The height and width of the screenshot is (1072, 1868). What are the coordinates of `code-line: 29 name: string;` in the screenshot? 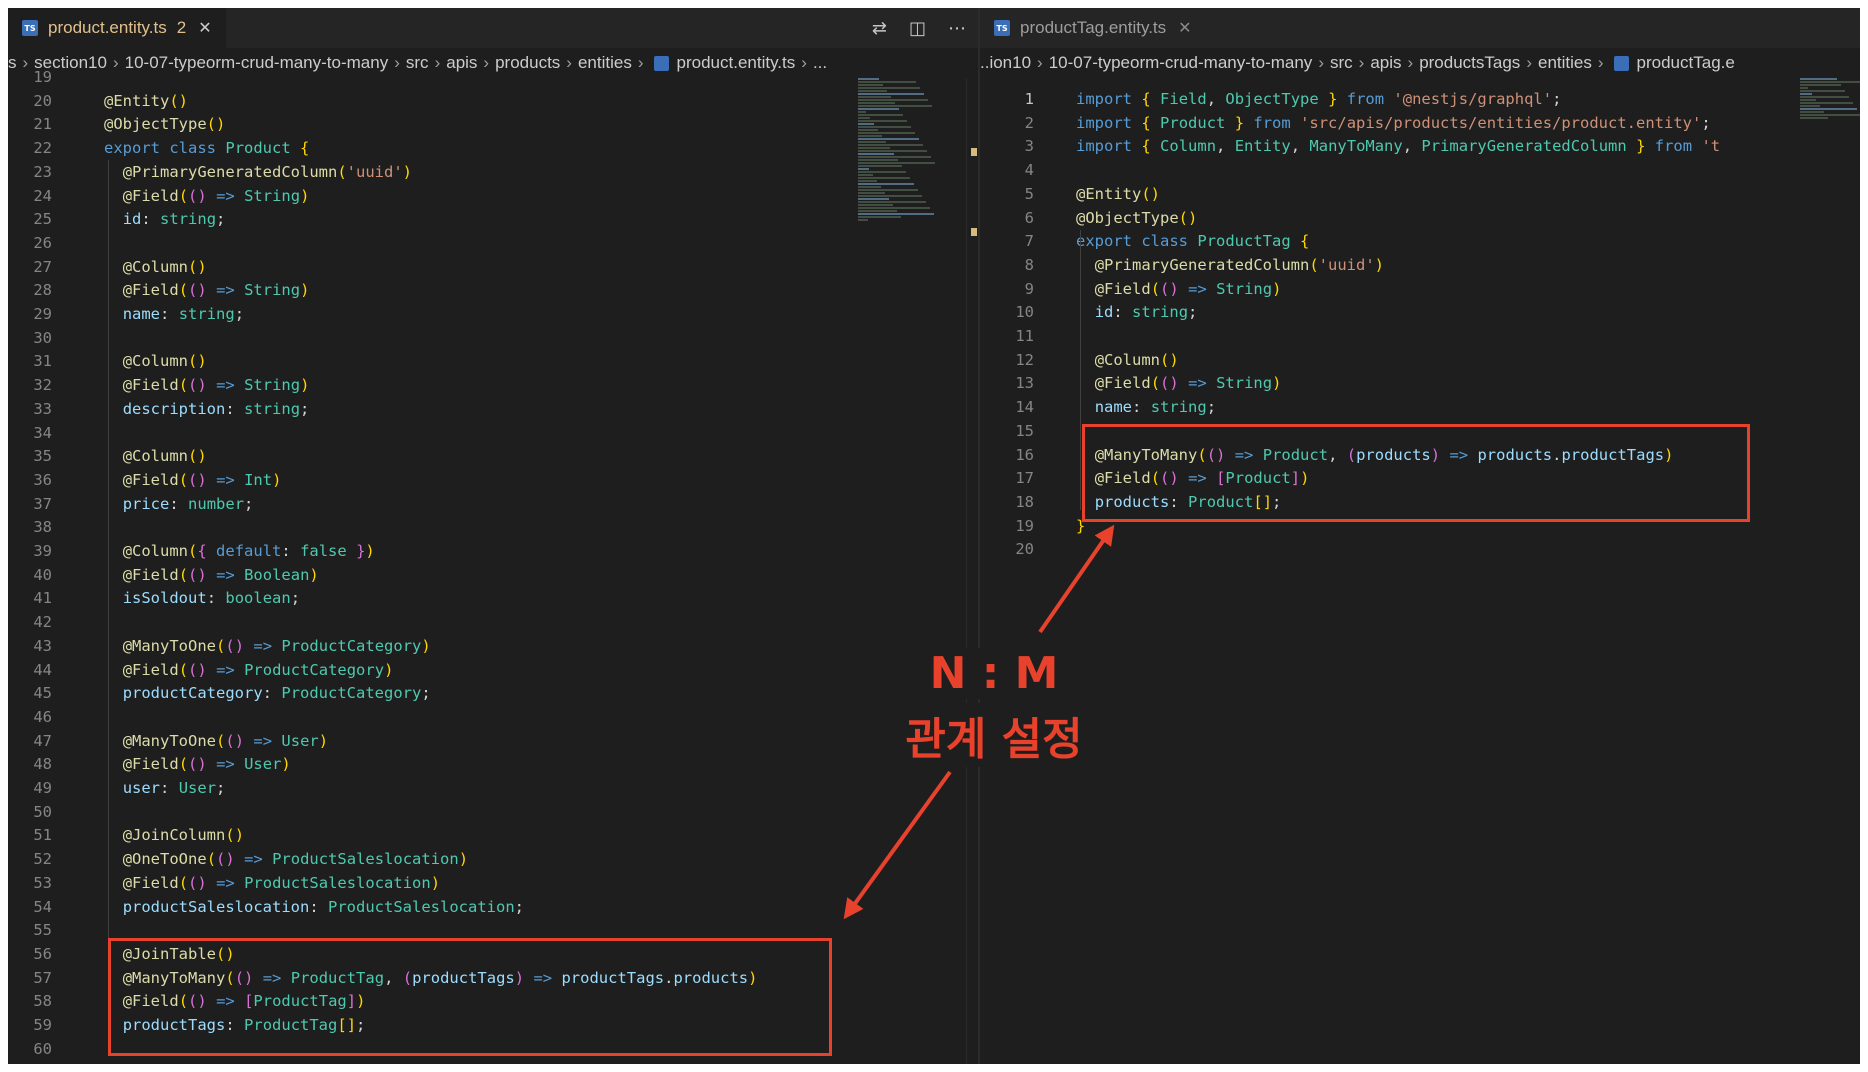 It's located at (494, 315).